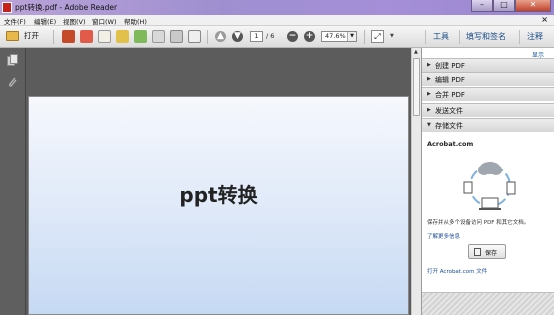 The image size is (554, 315). What do you see at coordinates (450, 144) in the screenshot?
I see `acrobat-com-title: Acrobat.com` at bounding box center [450, 144].